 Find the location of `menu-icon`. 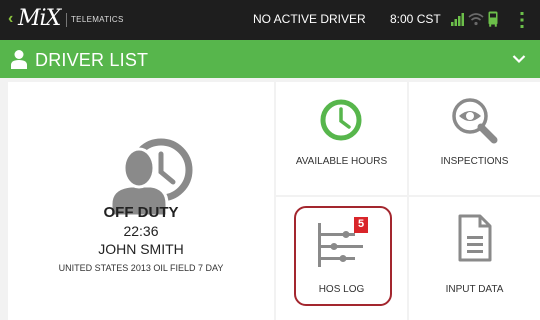

menu-icon is located at coordinates (522, 20).